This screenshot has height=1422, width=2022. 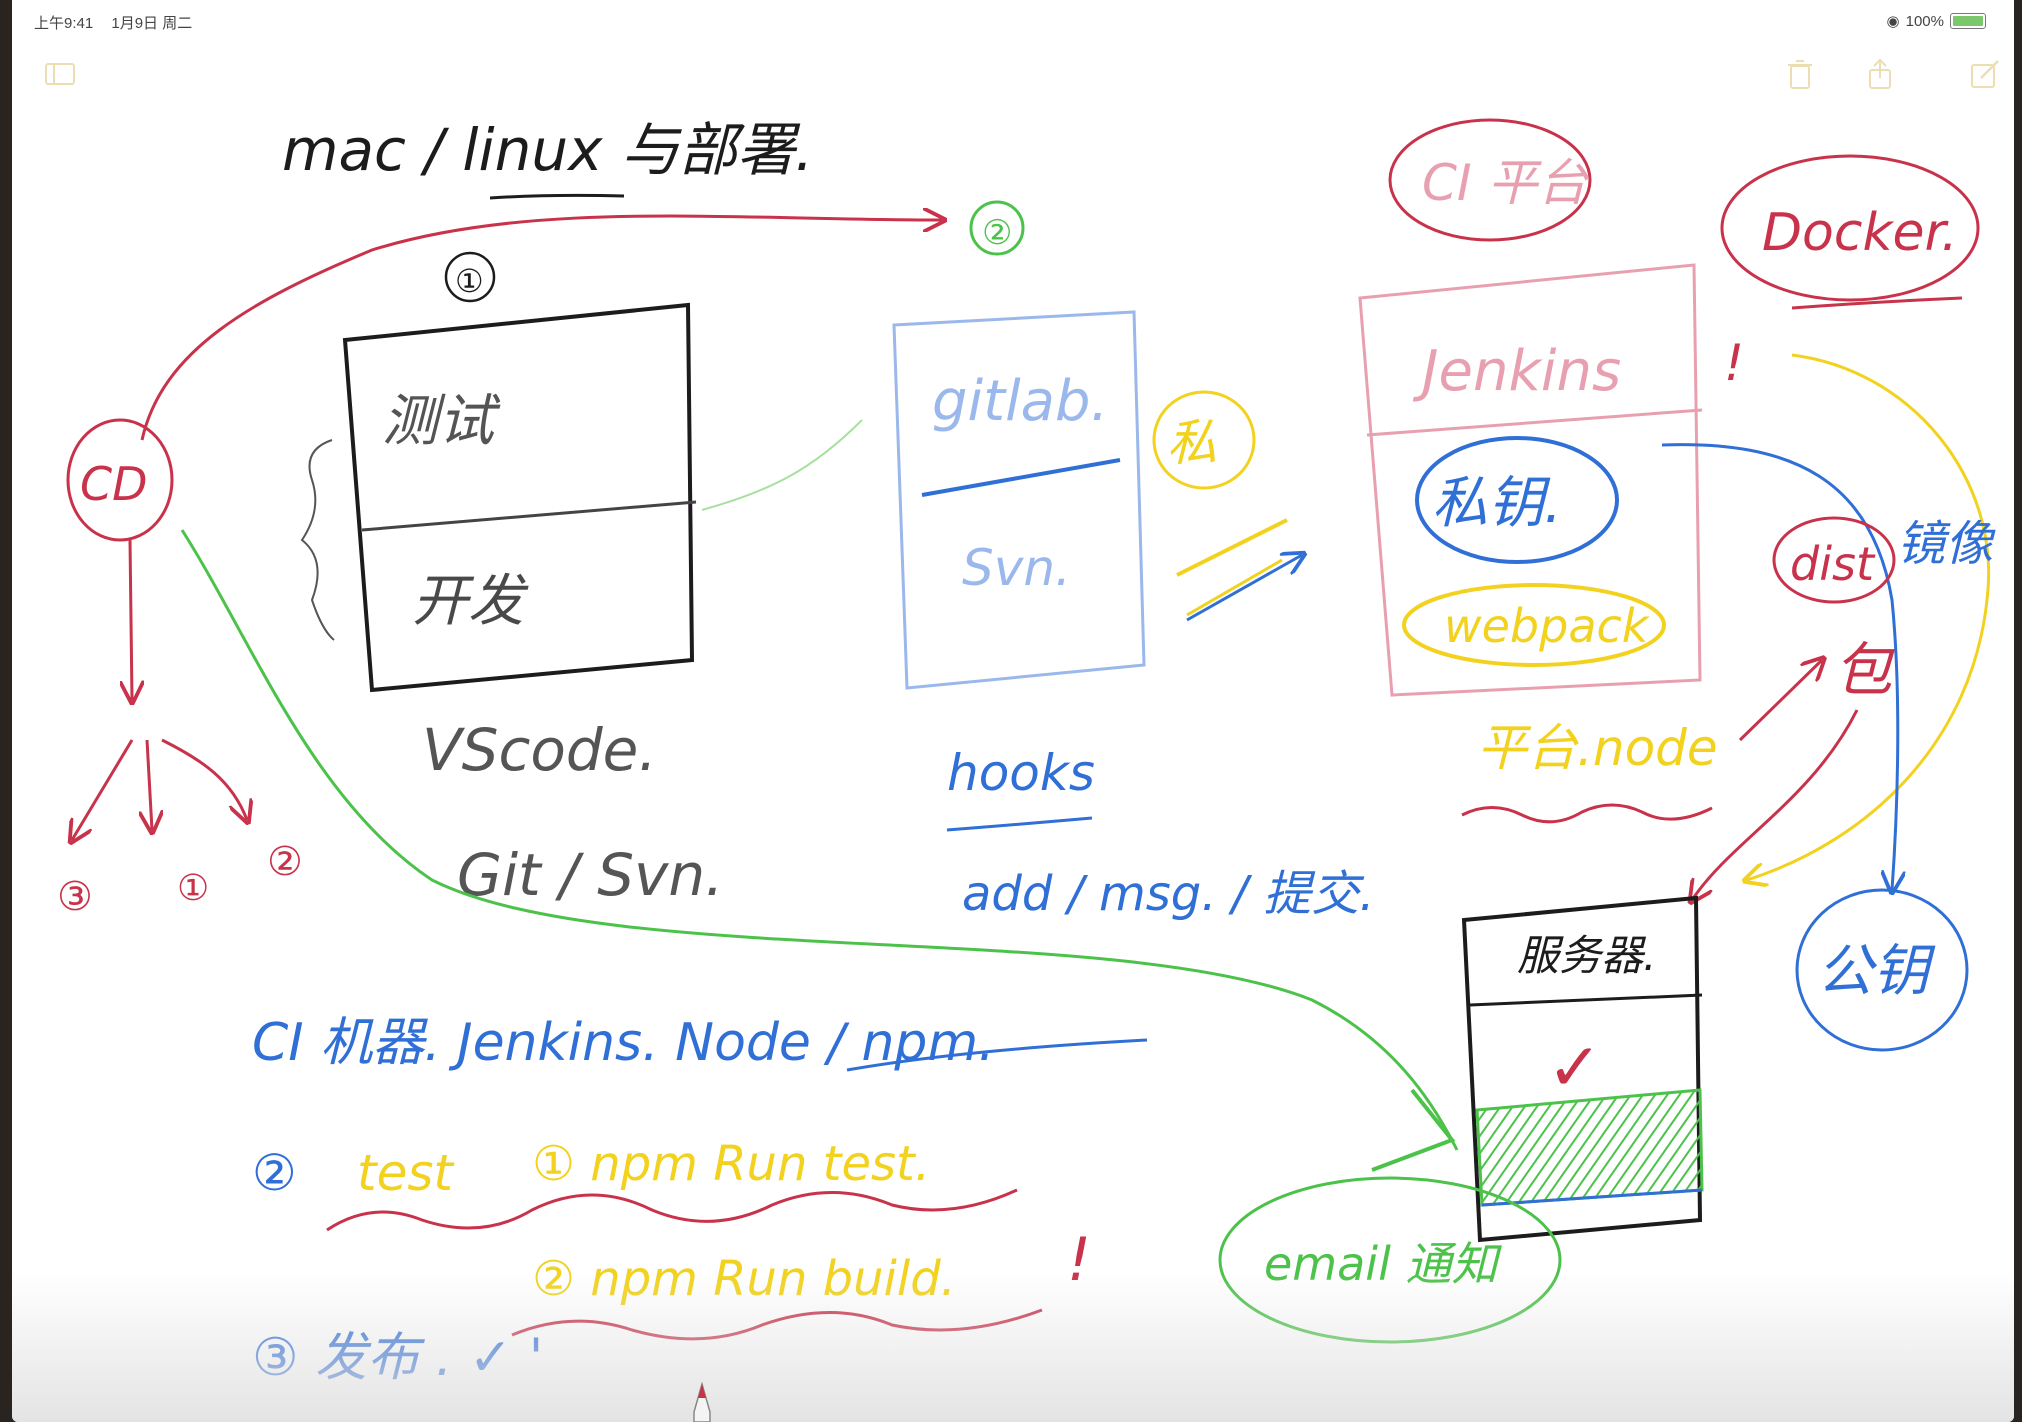 What do you see at coordinates (1019, 824) in the screenshot?
I see `hooks-underline` at bounding box center [1019, 824].